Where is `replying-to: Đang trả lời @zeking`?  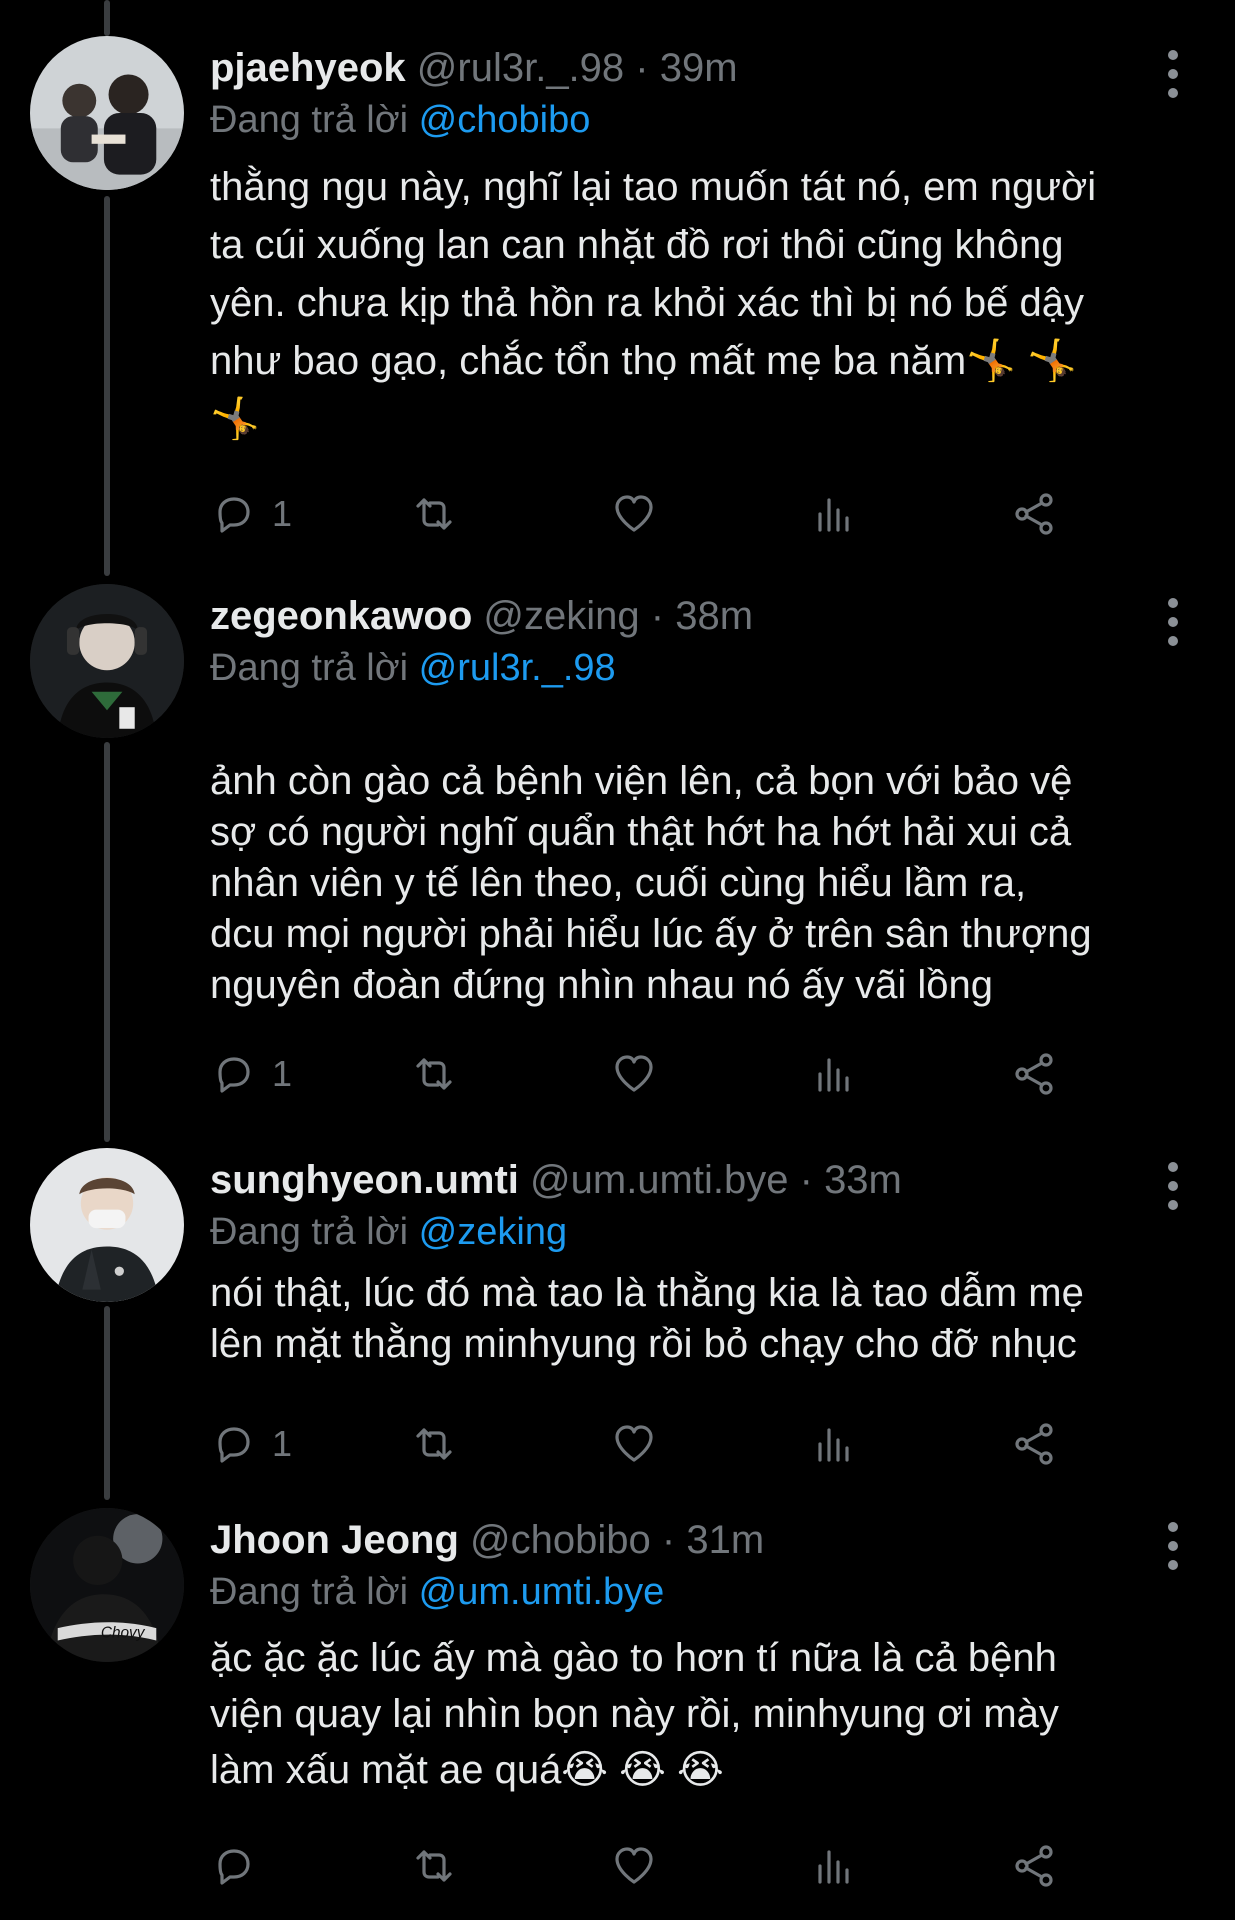 replying-to: Đang trả lời @zeking is located at coordinates (388, 1232).